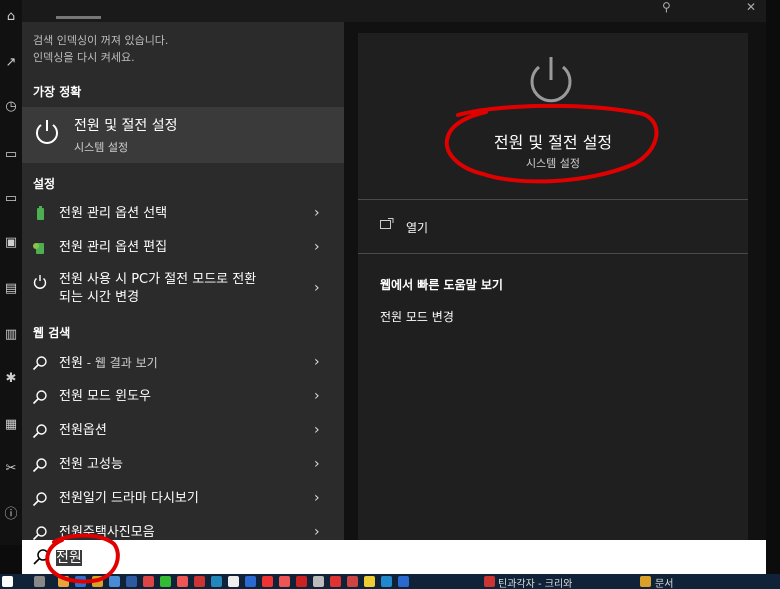 The width and height of the screenshot is (780, 589). Describe the element at coordinates (441, 285) in the screenshot. I see `web-help-header: 웹에서 빠른 도움말 보기` at that location.